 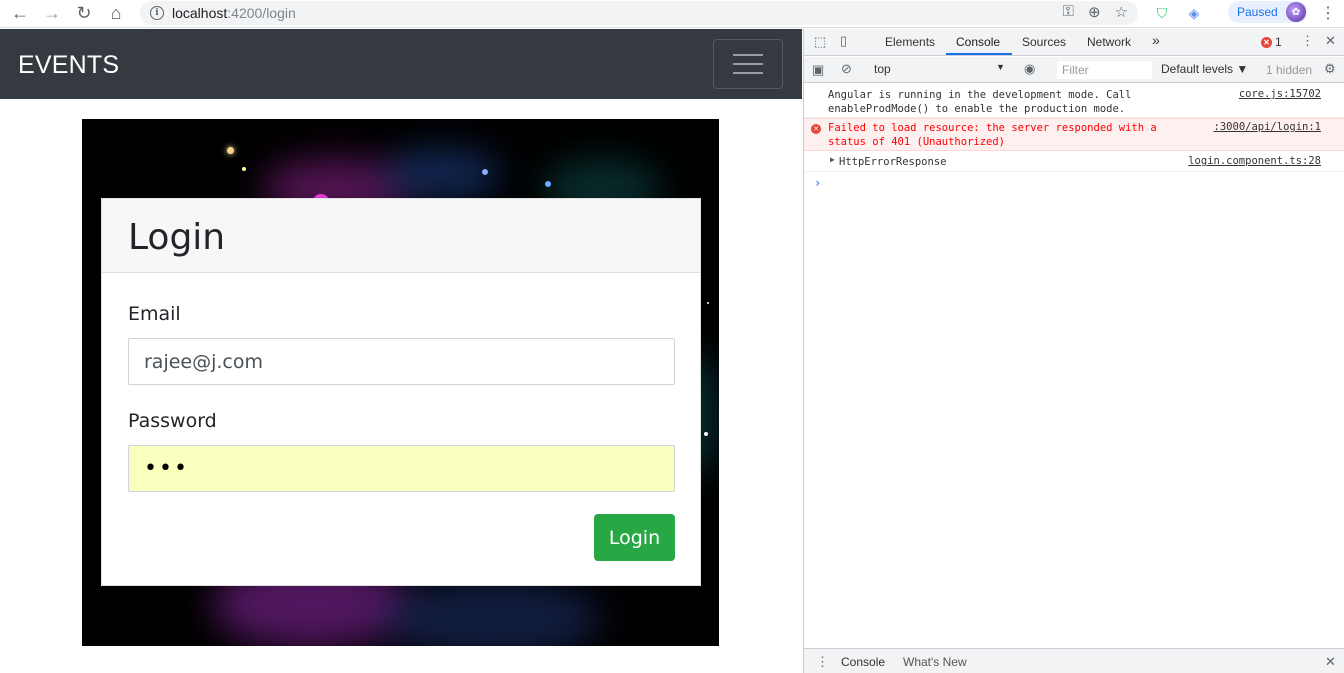 What do you see at coordinates (1094, 12) in the screenshot?
I see `zoom-icon: ⊕` at bounding box center [1094, 12].